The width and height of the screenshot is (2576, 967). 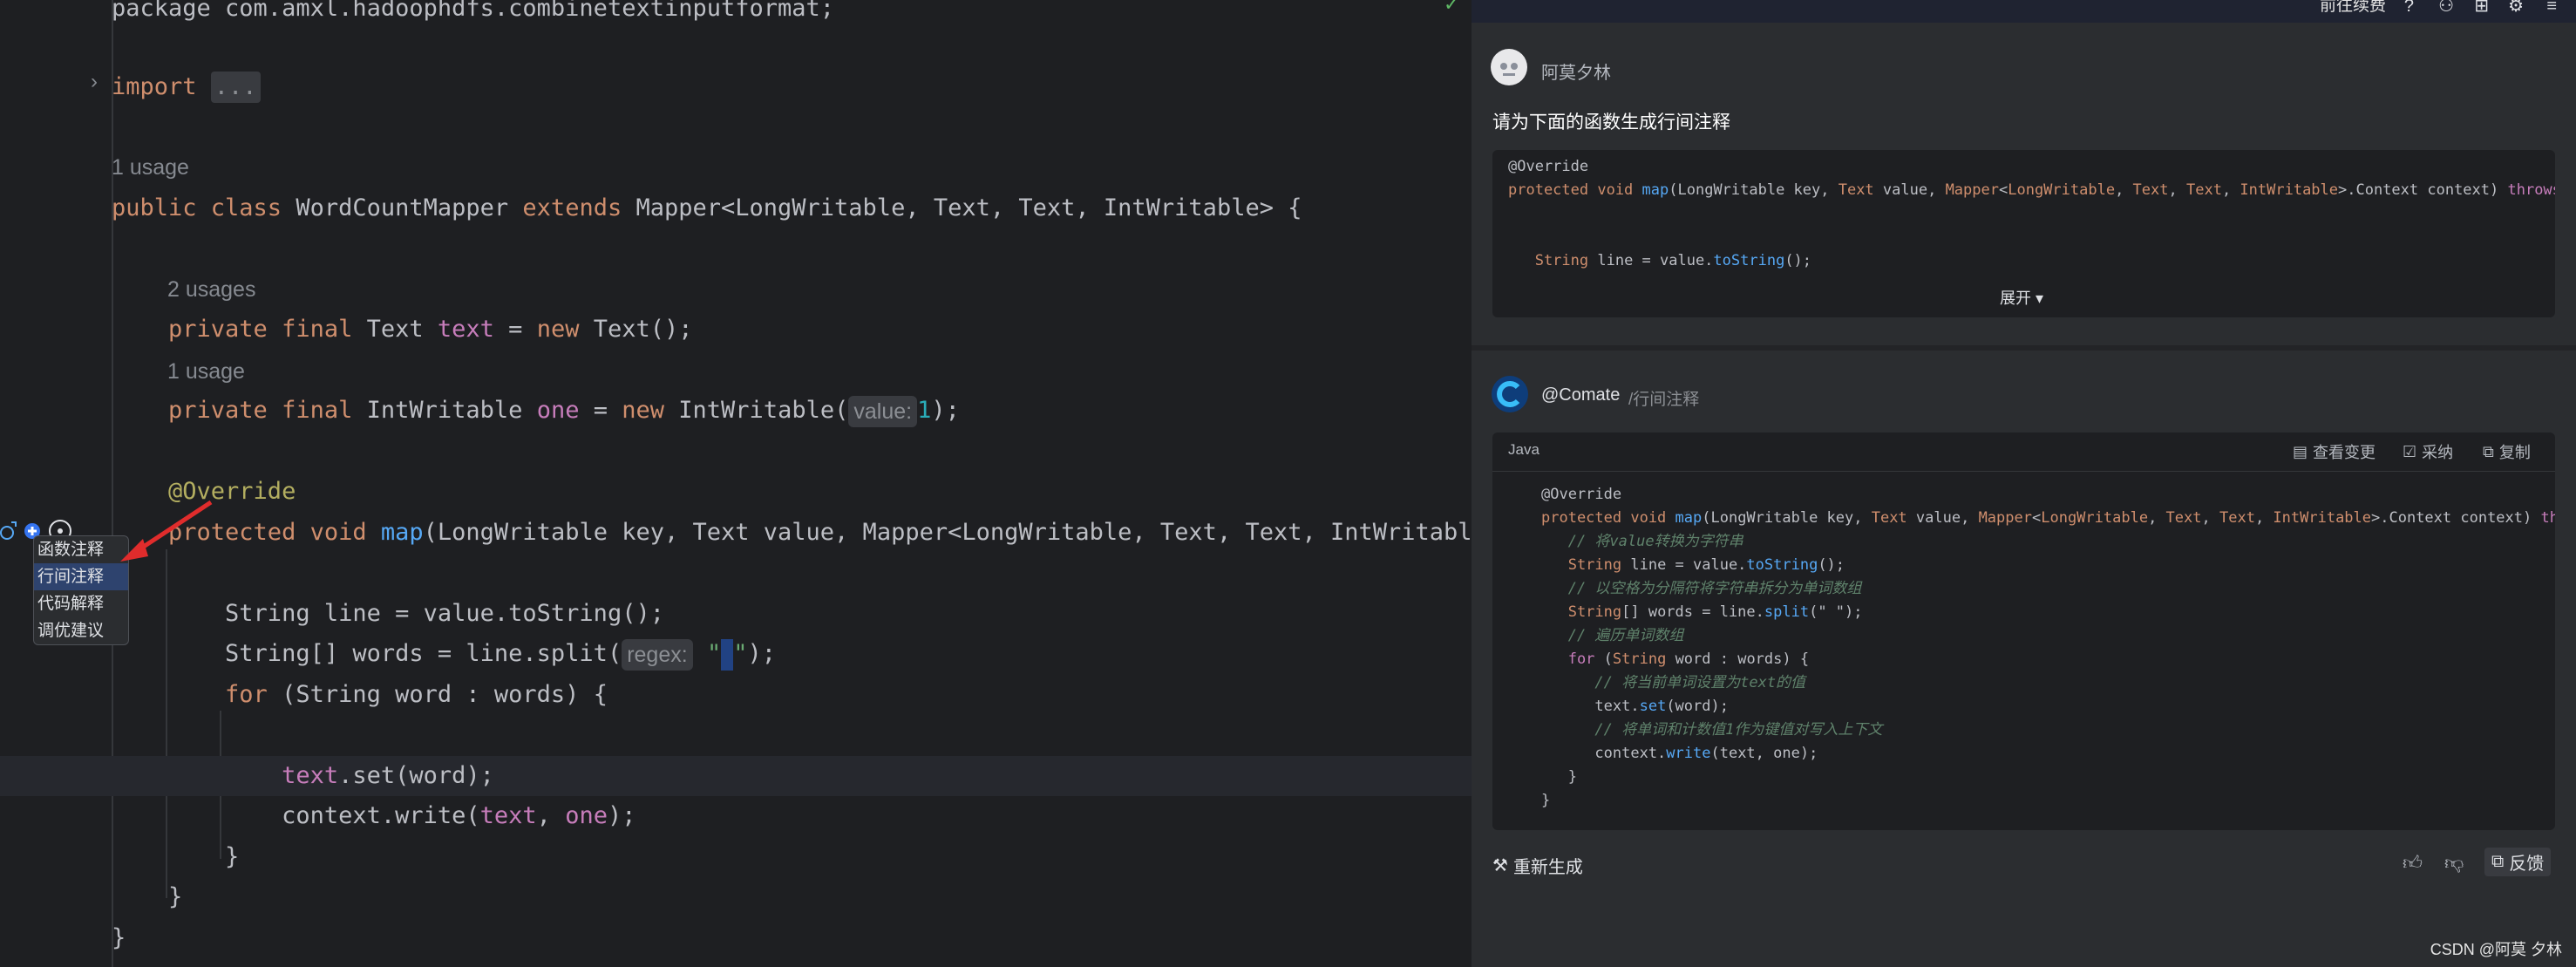 I want to click on code-token: new, so click(x=565, y=329).